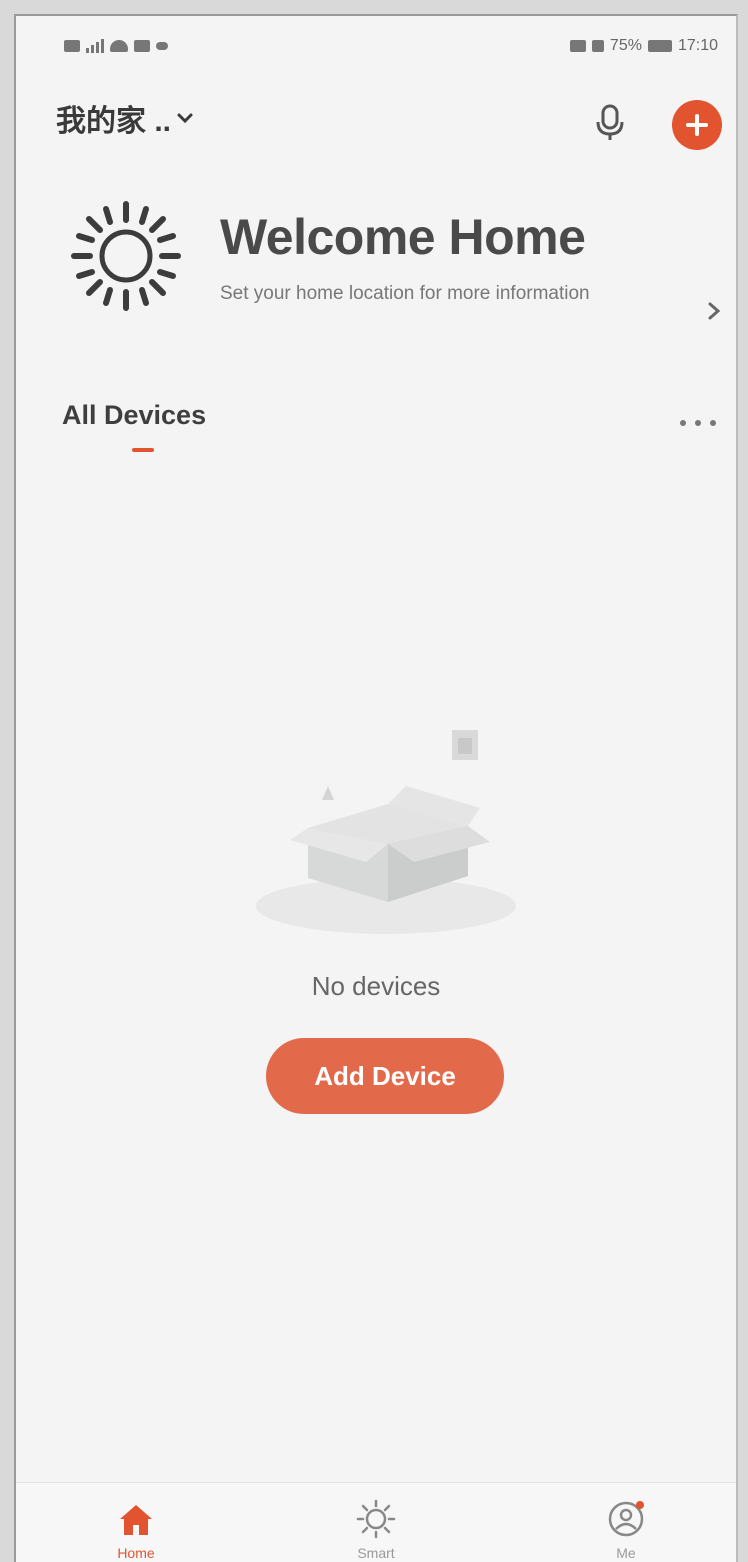  I want to click on vibrate-icon, so click(597, 46).